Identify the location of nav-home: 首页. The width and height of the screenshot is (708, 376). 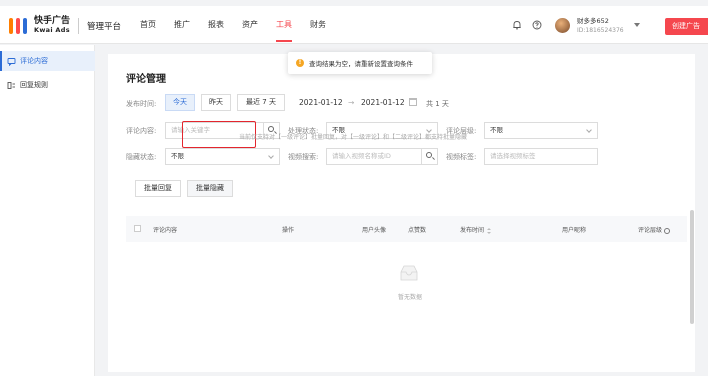
(148, 25).